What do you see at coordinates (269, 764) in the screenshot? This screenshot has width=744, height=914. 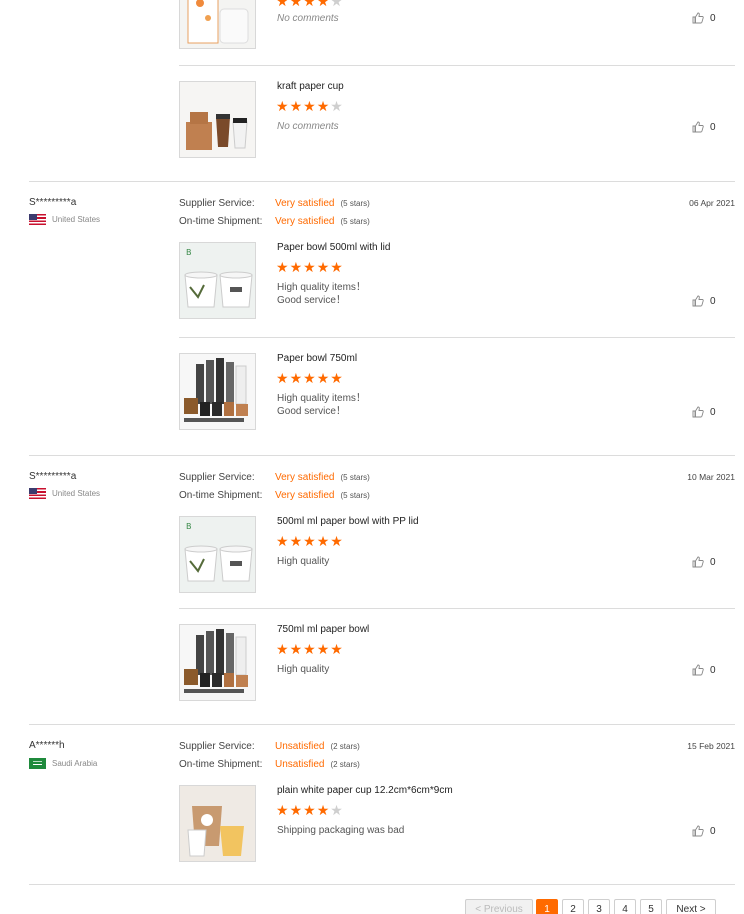 I see `shipment-rating: On-time Shipment: Unsatisfied (2 stars)` at bounding box center [269, 764].